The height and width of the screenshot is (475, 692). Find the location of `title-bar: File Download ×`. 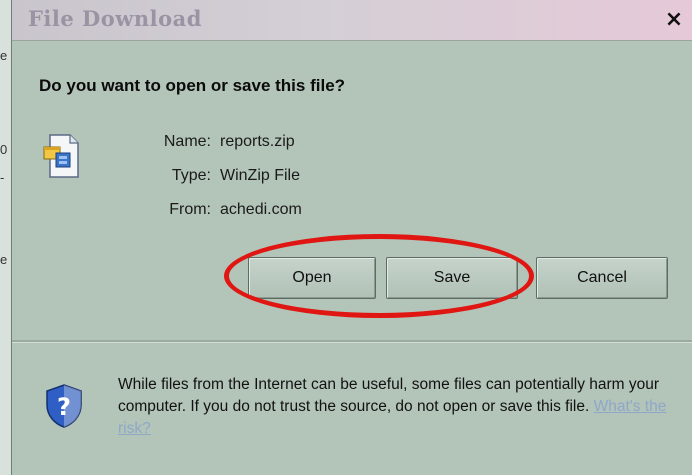

title-bar: File Download × is located at coordinates (352, 20).